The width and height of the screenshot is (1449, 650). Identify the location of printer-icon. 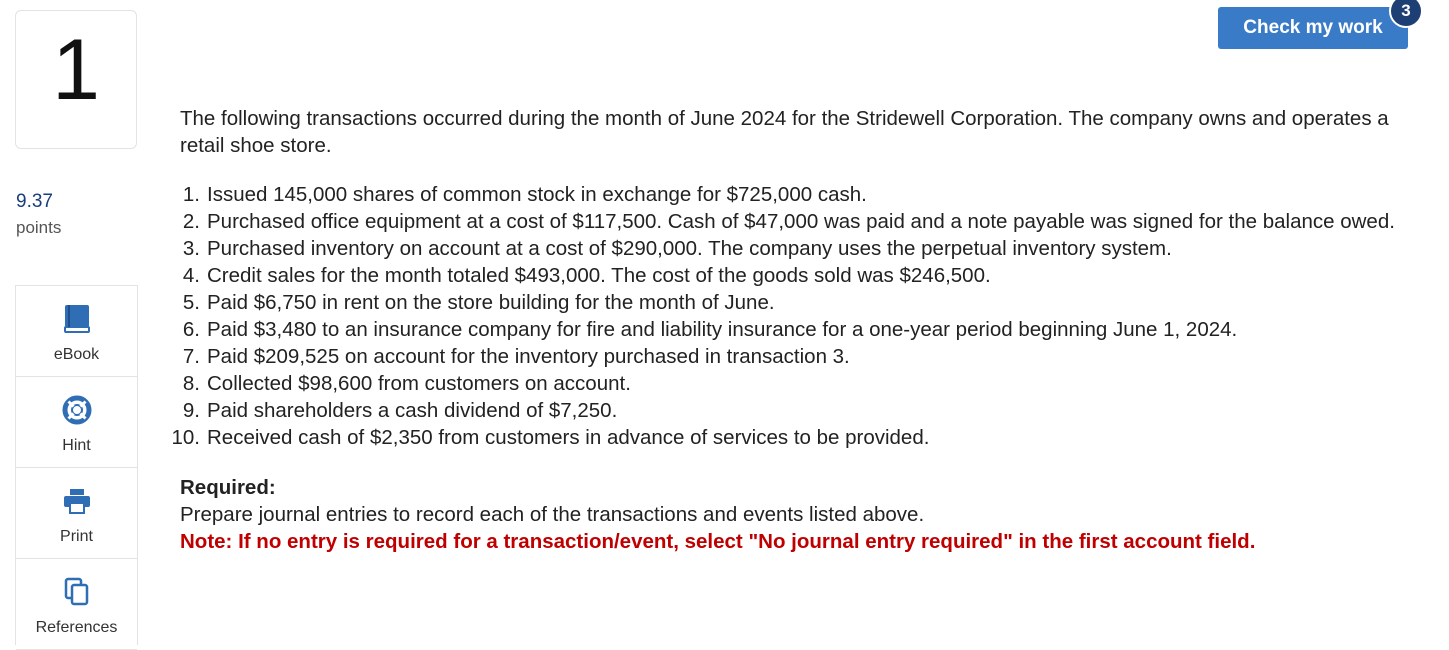
(77, 501).